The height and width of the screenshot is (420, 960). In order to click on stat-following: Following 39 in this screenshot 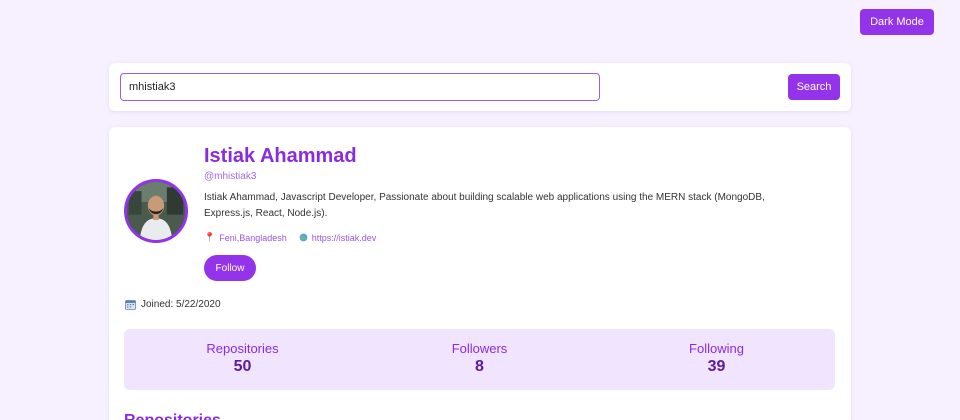, I will do `click(716, 359)`.